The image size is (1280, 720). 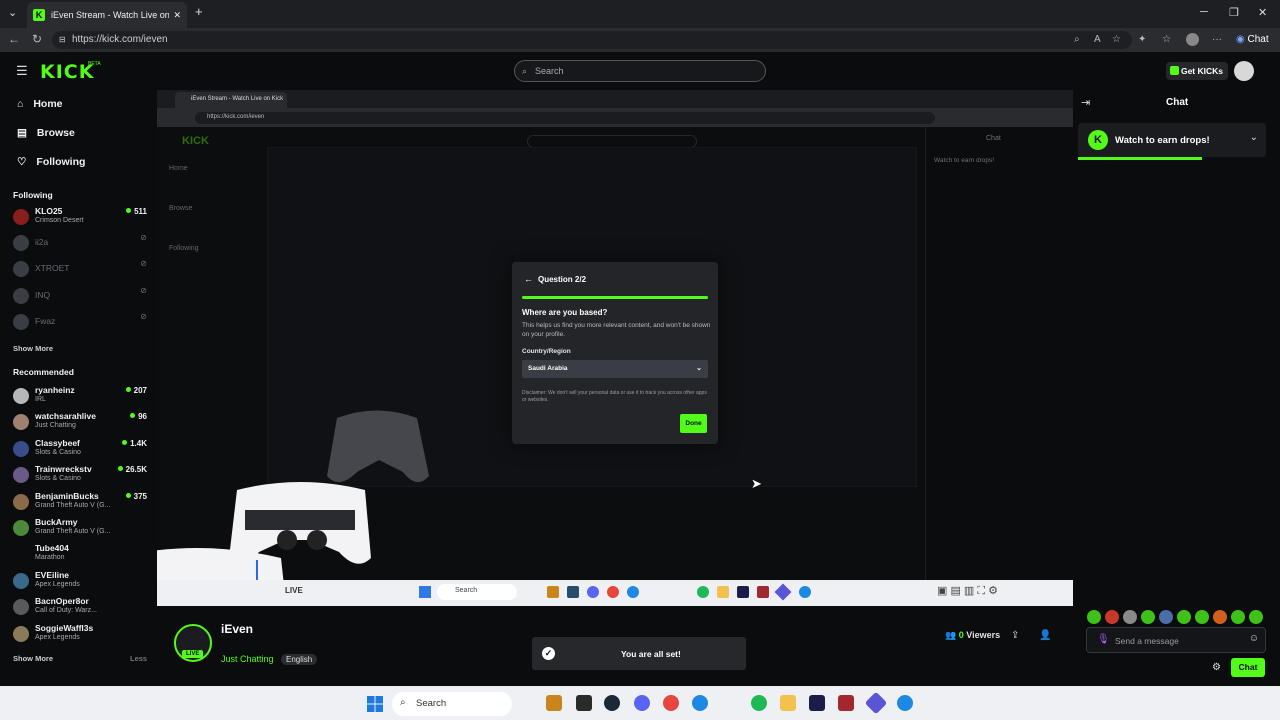 I want to click on send-chat-button: Chat, so click(x=1248, y=667).